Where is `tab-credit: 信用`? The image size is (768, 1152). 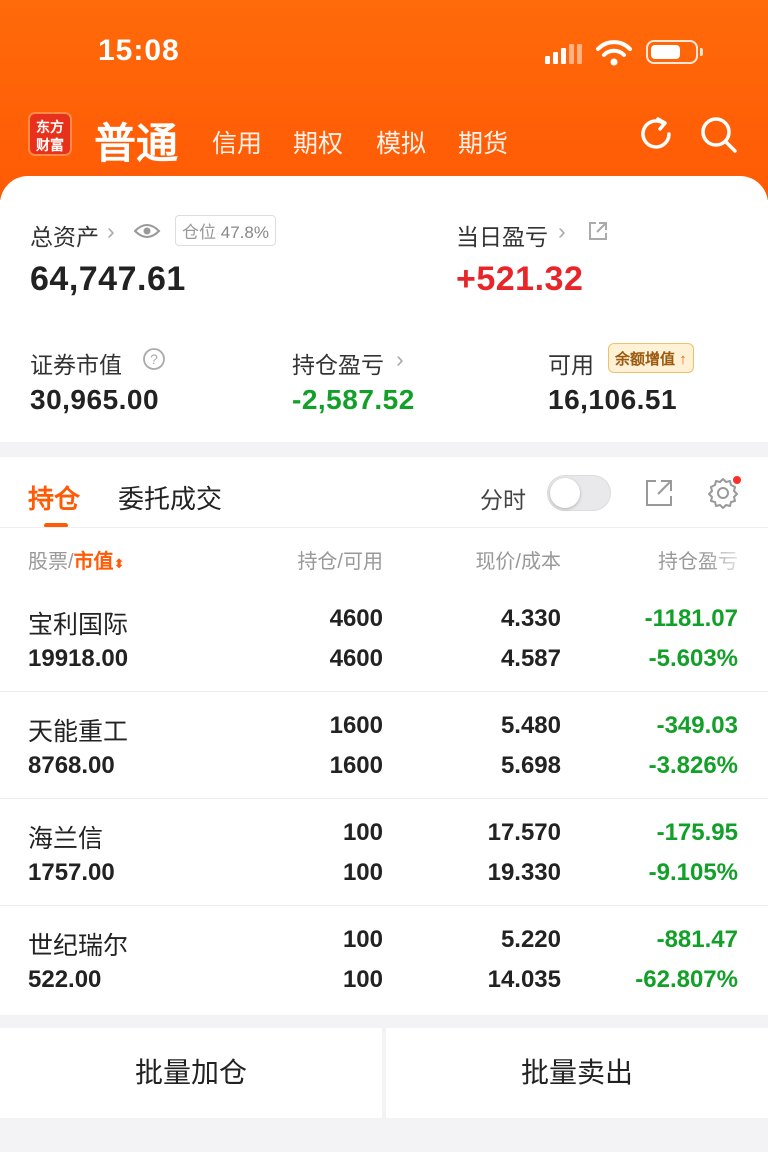
tab-credit: 信用 is located at coordinates (237, 142).